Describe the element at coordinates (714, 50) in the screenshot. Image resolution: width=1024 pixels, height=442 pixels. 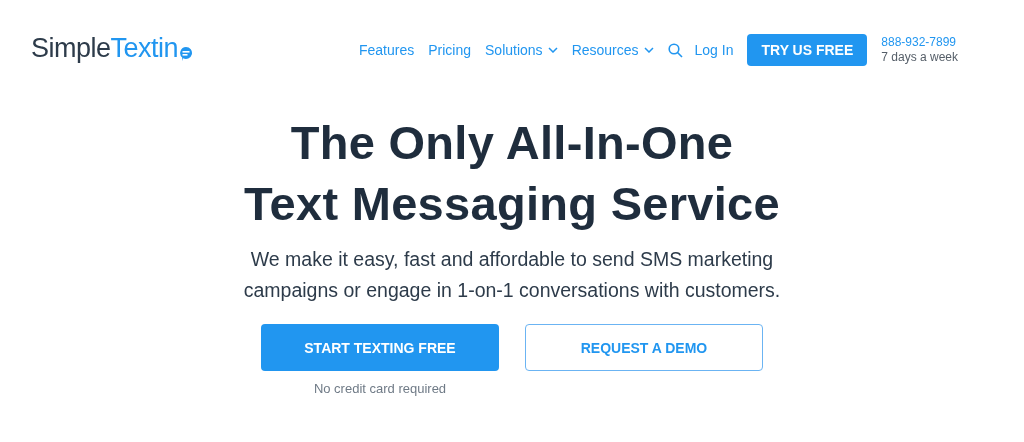
I see `login-link: Log In` at that location.